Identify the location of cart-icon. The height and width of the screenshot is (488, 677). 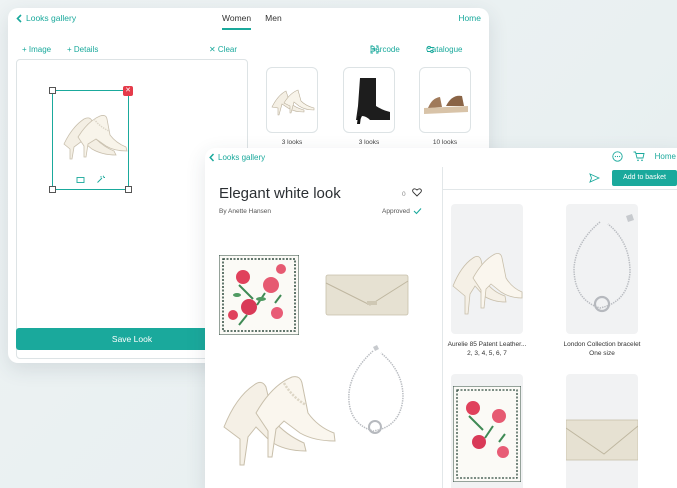
(639, 156).